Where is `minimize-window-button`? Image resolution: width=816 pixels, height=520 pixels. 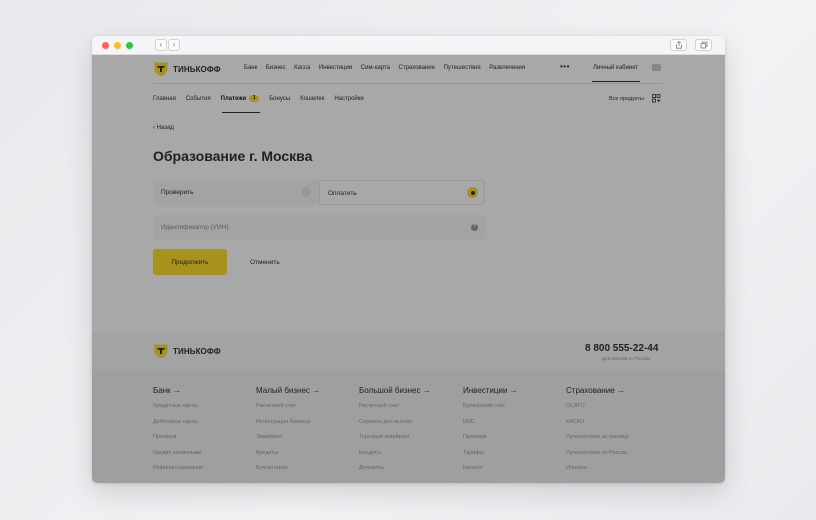 minimize-window-button is located at coordinates (117, 45).